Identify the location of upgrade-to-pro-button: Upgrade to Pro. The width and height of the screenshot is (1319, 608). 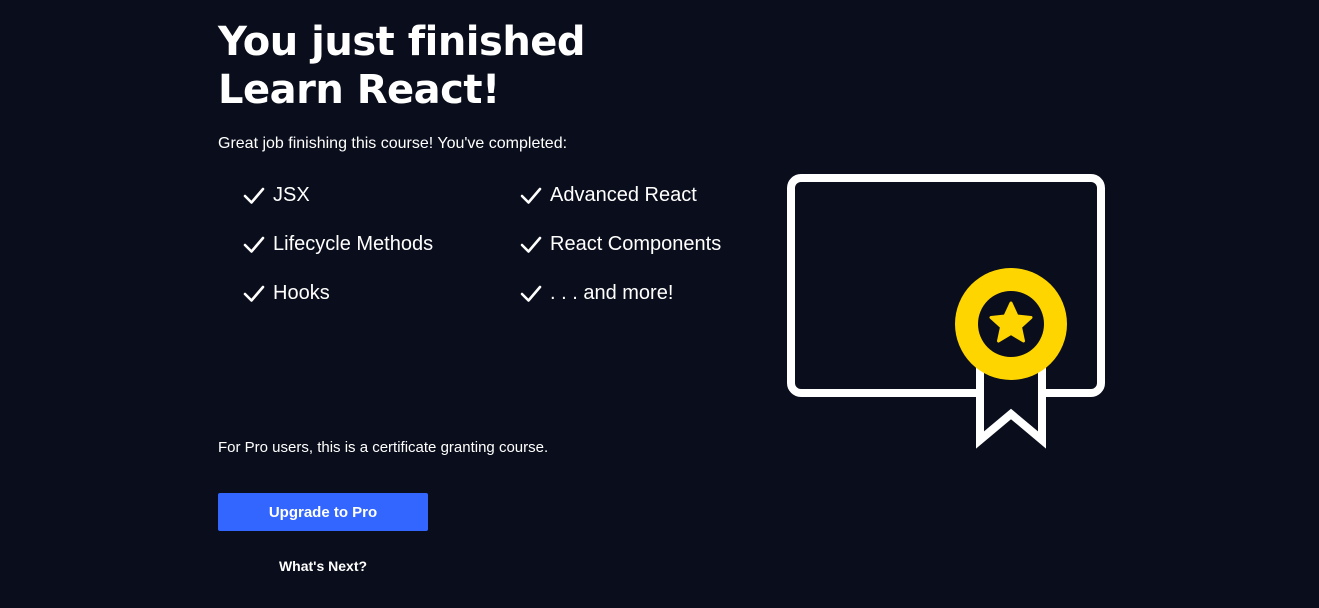
(323, 512).